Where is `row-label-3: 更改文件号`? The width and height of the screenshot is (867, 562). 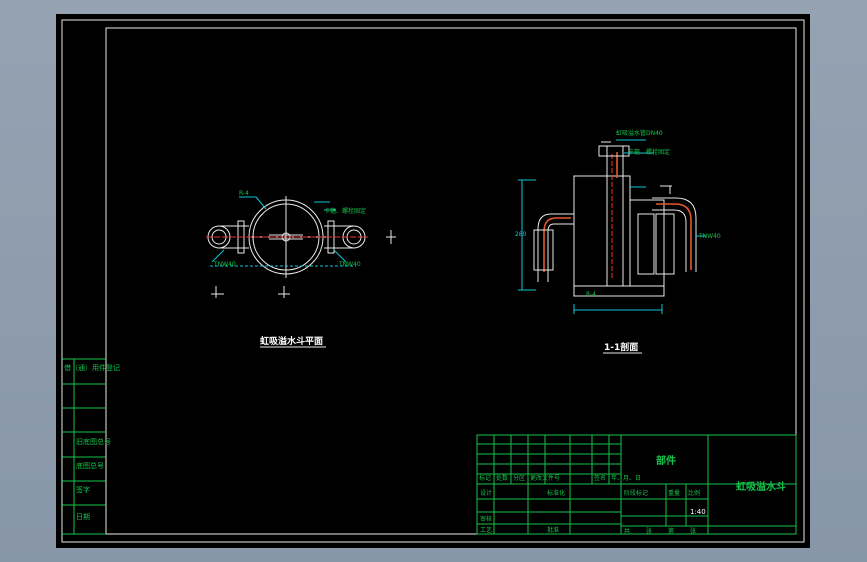
row-label-3: 更改文件号 is located at coordinates (545, 478).